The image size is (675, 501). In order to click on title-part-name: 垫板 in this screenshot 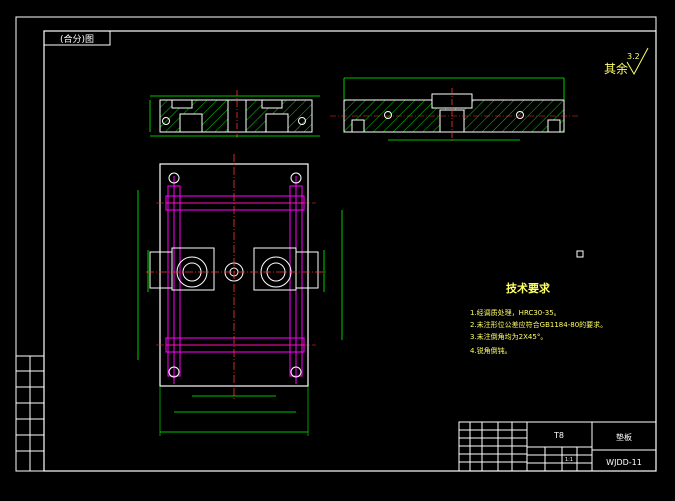, I will do `click(624, 437)`.